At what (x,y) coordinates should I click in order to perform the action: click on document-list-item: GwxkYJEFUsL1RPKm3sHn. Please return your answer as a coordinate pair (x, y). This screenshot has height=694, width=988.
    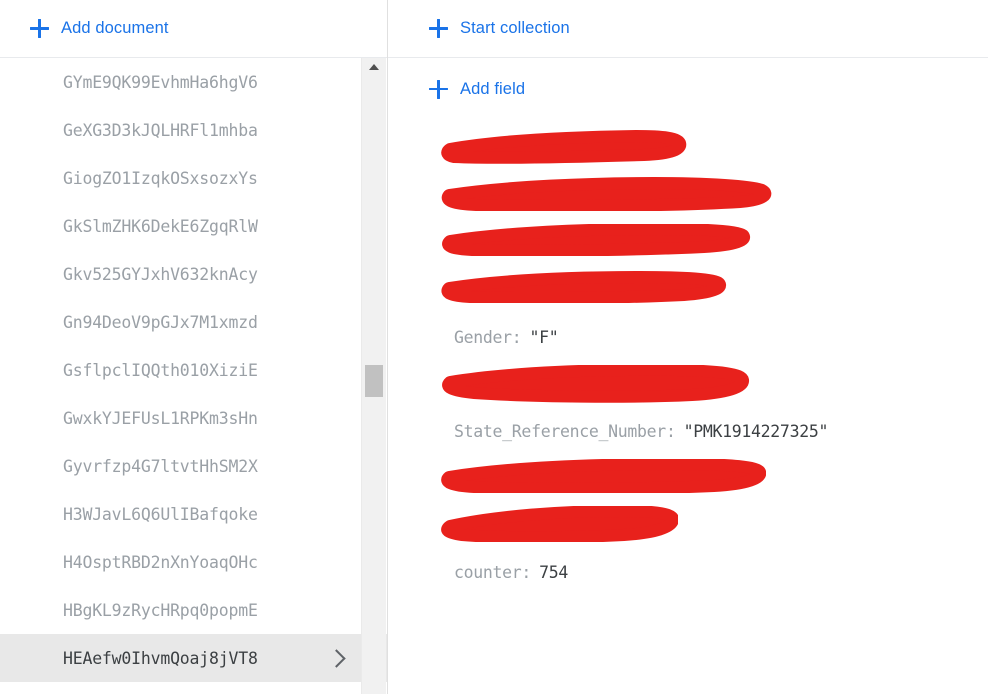
    Looking at the image, I should click on (193, 418).